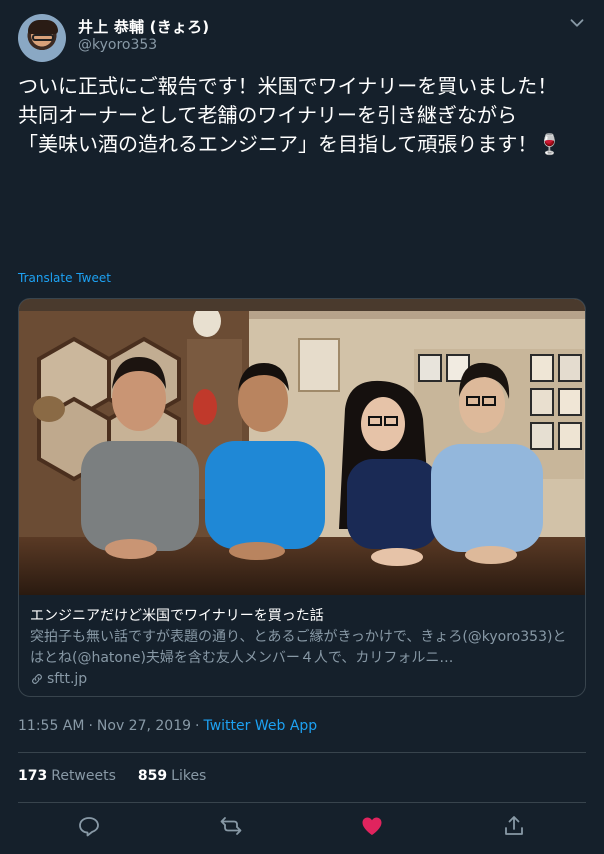 The image size is (604, 854). Describe the element at coordinates (260, 726) in the screenshot. I see `source-app-link: Twitter Web App` at that location.